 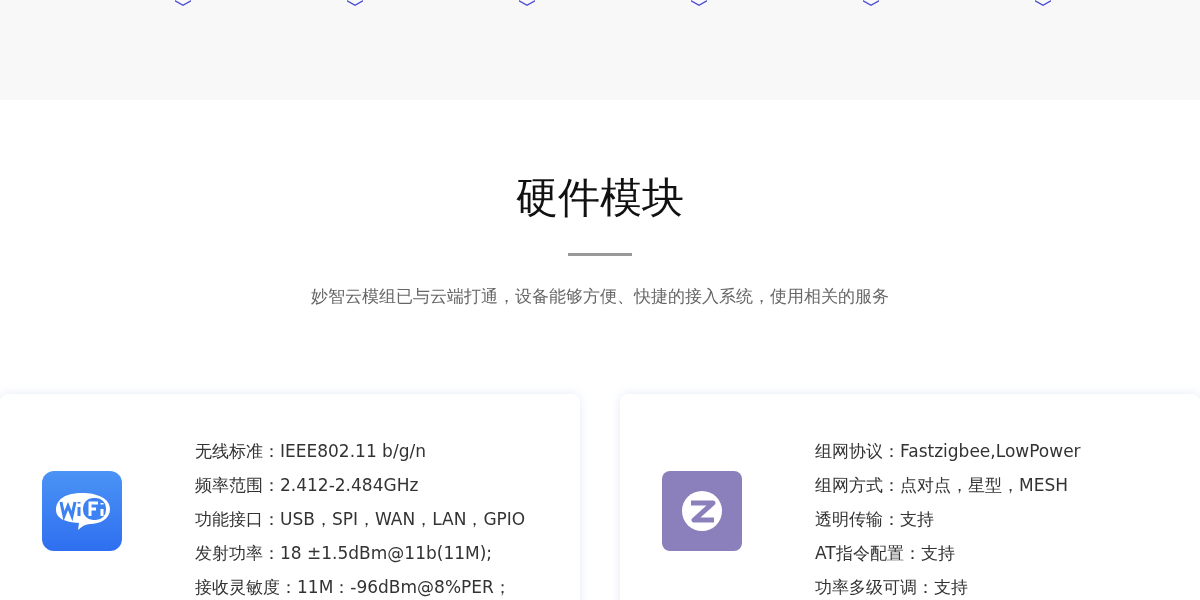 What do you see at coordinates (360, 519) in the screenshot?
I see `spec-line: 功能接口：USB，SPI，WAN，LAN，GPIO` at bounding box center [360, 519].